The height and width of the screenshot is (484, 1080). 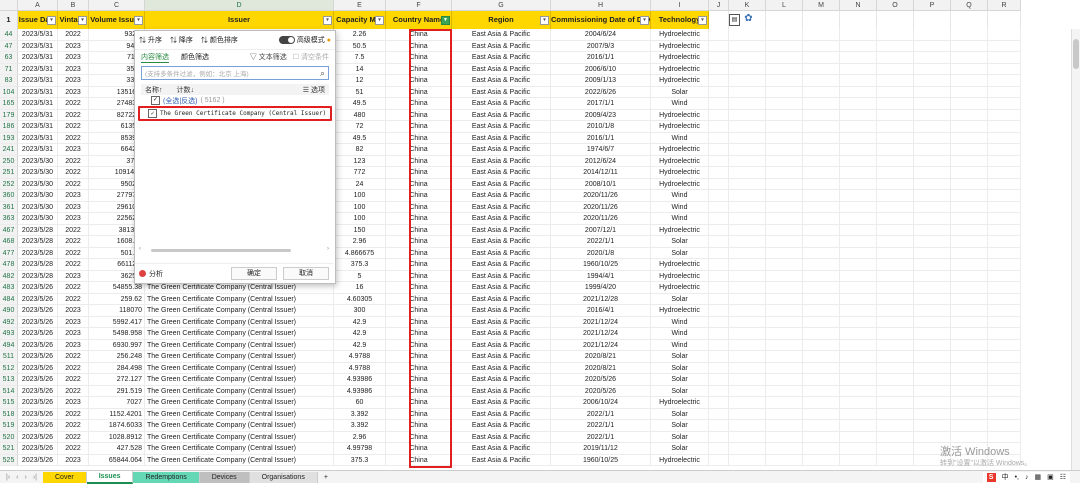 What do you see at coordinates (268, 57) in the screenshot?
I see `text-filter-button: ▽ 文本筛选` at bounding box center [268, 57].